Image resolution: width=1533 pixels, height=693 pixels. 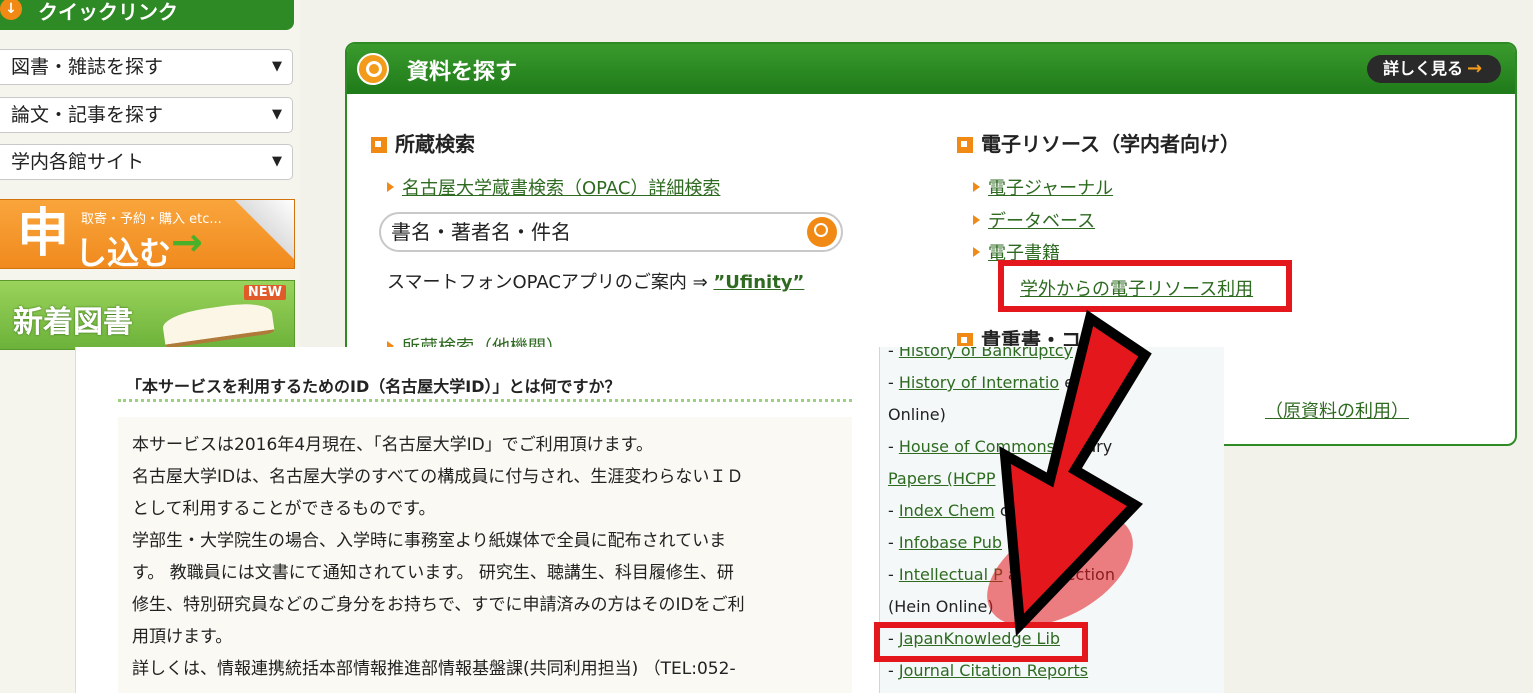 I want to click on list-item: Papers (HCPP, so click(x=941, y=478).